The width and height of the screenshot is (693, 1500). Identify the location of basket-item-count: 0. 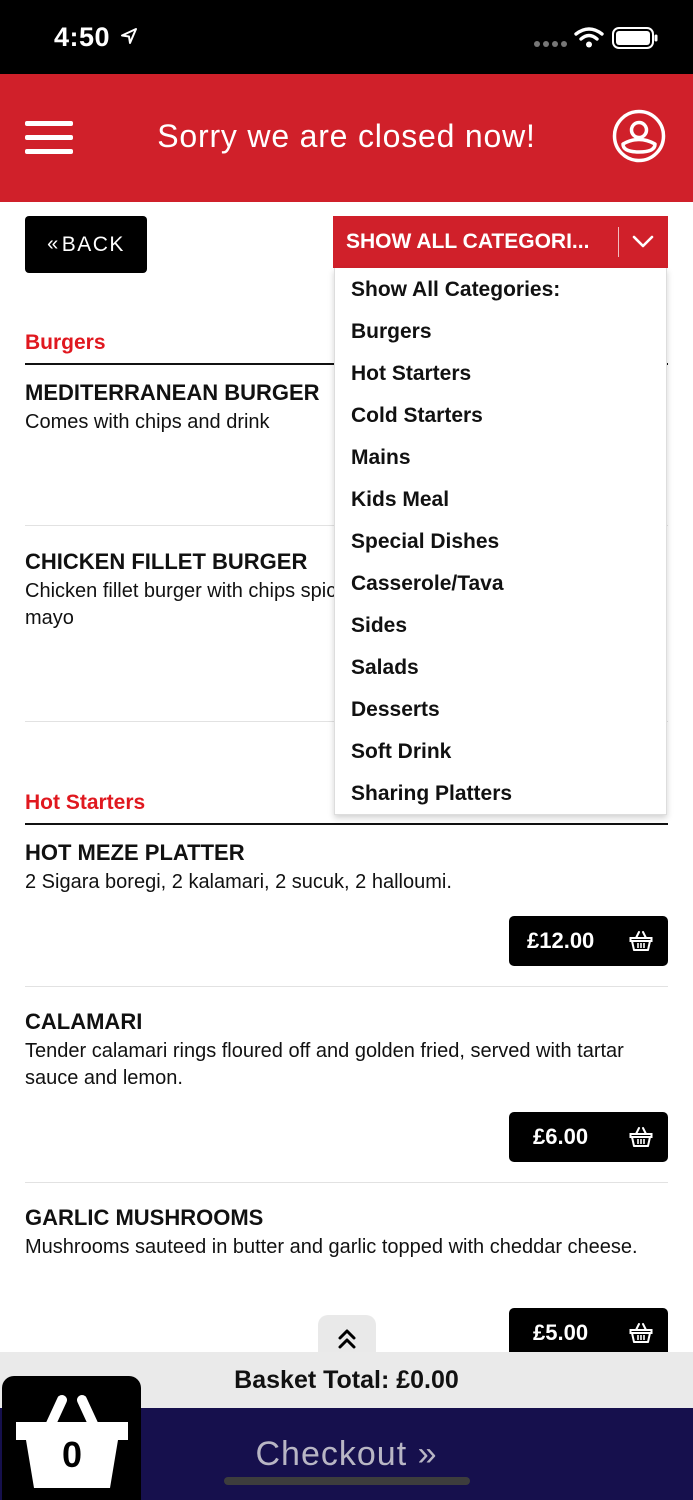
(72, 1454).